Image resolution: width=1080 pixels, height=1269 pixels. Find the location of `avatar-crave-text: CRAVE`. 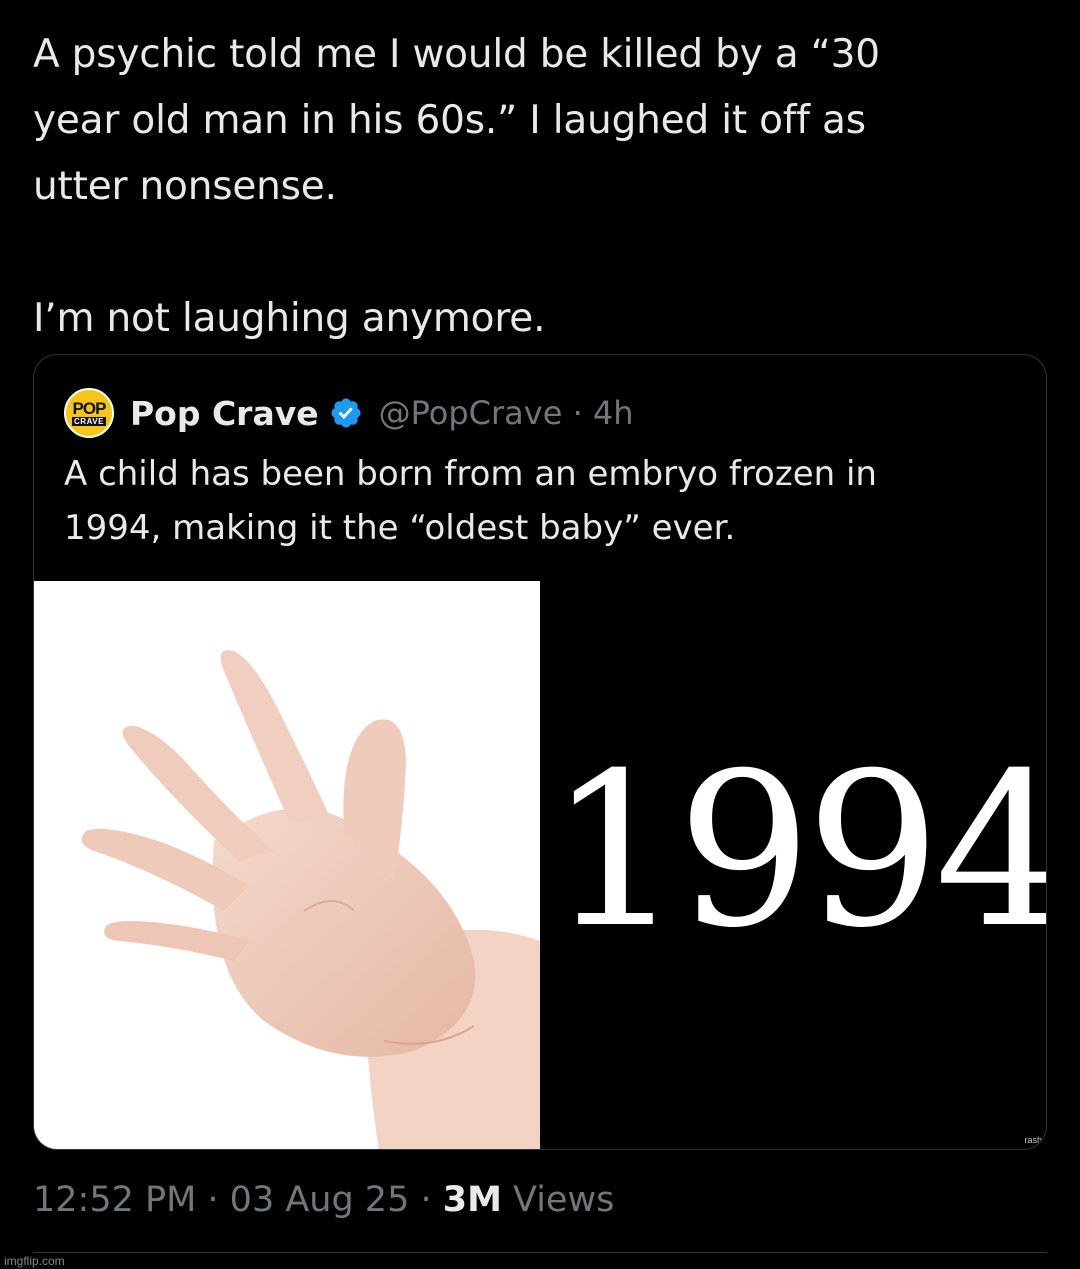

avatar-crave-text: CRAVE is located at coordinates (89, 421).